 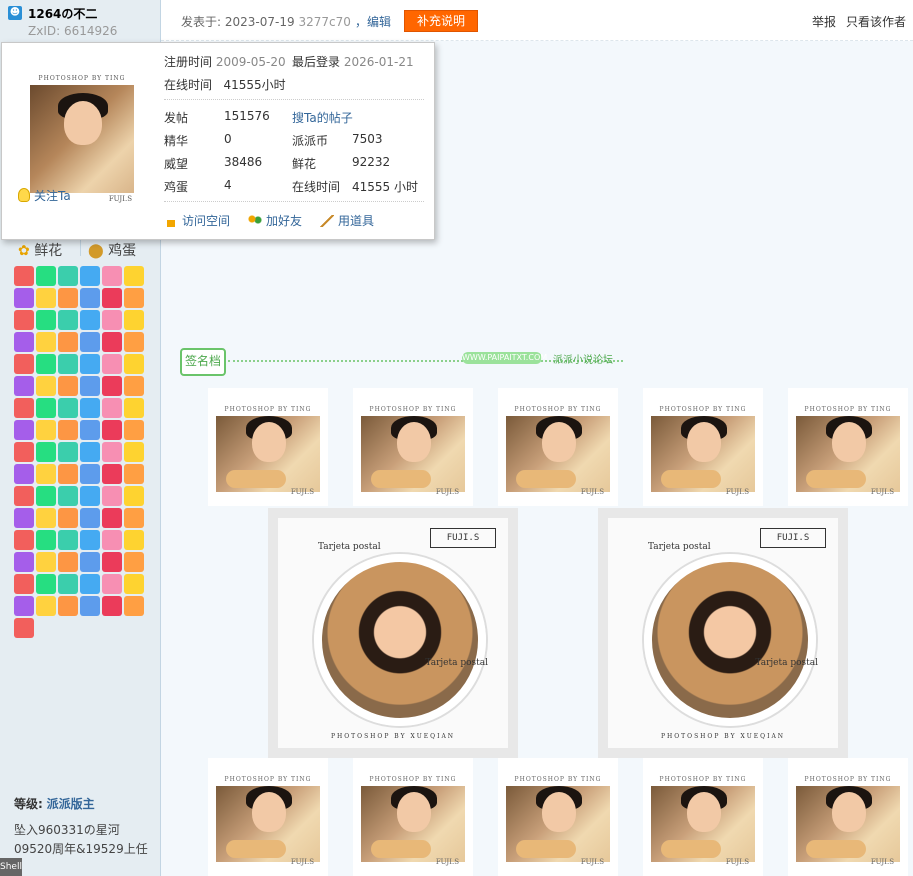 What do you see at coordinates (322, 117) in the screenshot?
I see `search-posts-link: 搜Ta的帖子` at bounding box center [322, 117].